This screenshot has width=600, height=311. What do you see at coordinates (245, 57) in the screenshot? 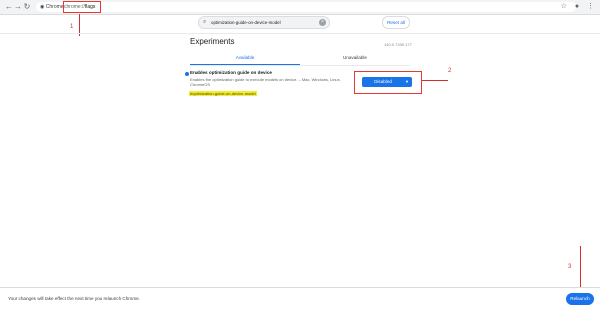
I see `tab-available: Available` at bounding box center [245, 57].